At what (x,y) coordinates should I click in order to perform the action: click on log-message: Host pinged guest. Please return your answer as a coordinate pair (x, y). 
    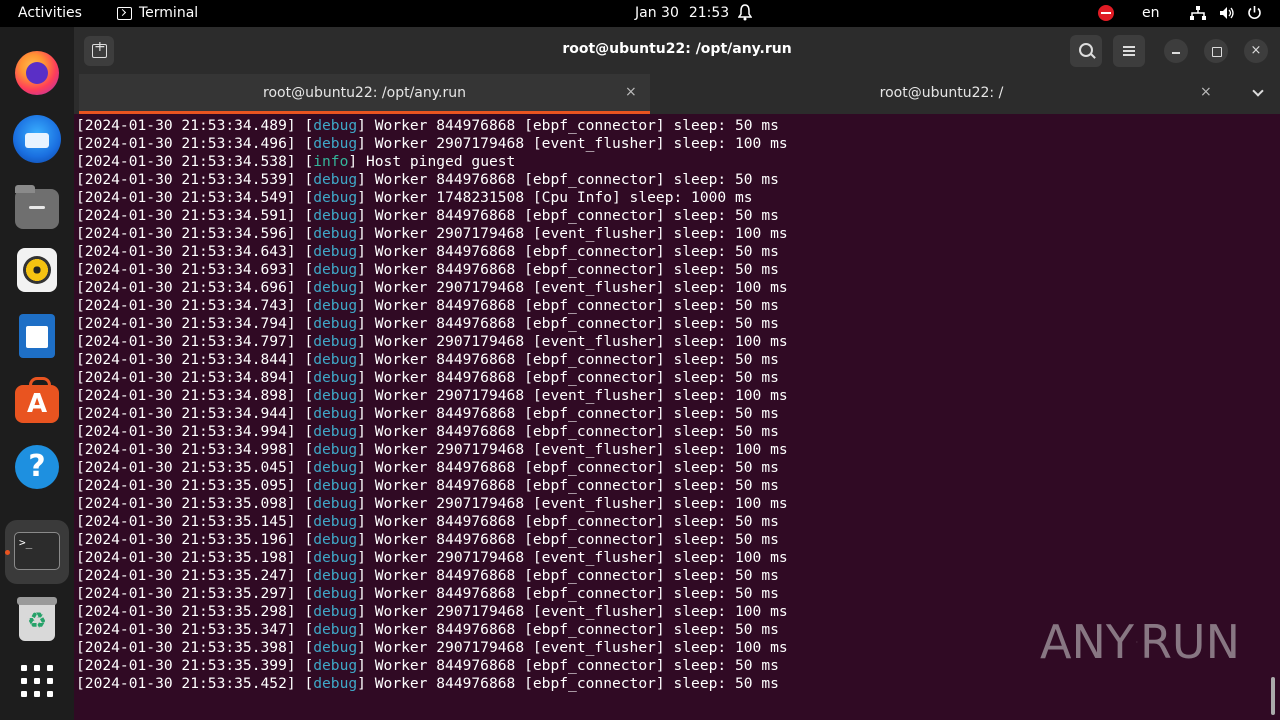
    Looking at the image, I should click on (440, 161).